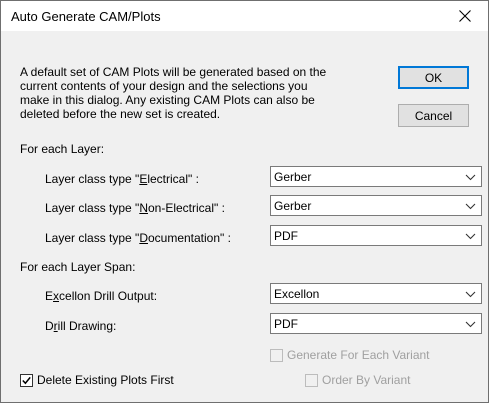 The width and height of the screenshot is (489, 403). I want to click on electrical-layer-select: Gerber, so click(376, 176).